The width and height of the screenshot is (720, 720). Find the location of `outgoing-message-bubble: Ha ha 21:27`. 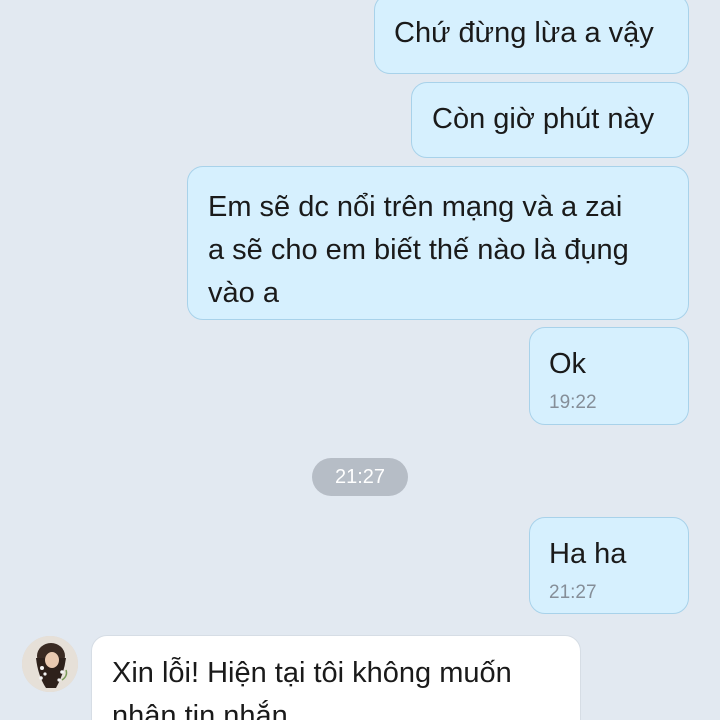

outgoing-message-bubble: Ha ha 21:27 is located at coordinates (609, 565).